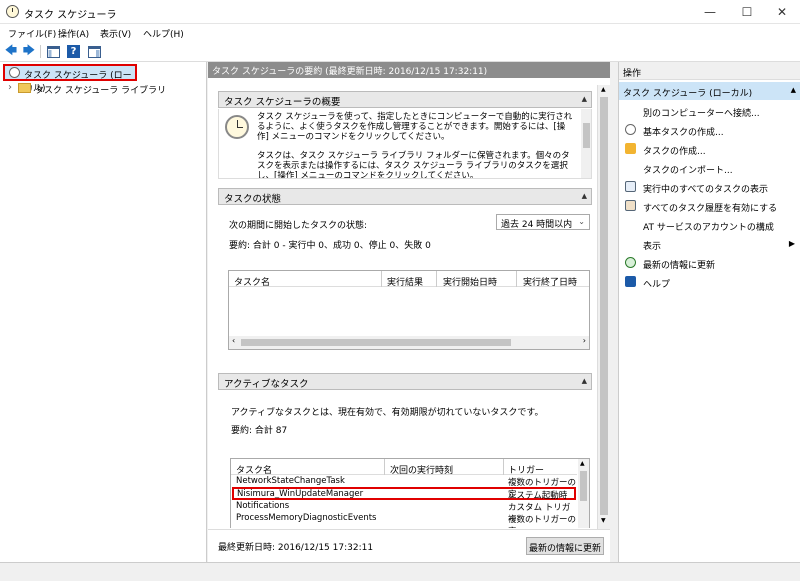  What do you see at coordinates (404, 520) in the screenshot?
I see `table-row: ProcessMemoryDiagnosticEvents 複数のトリガーの定` at bounding box center [404, 520].